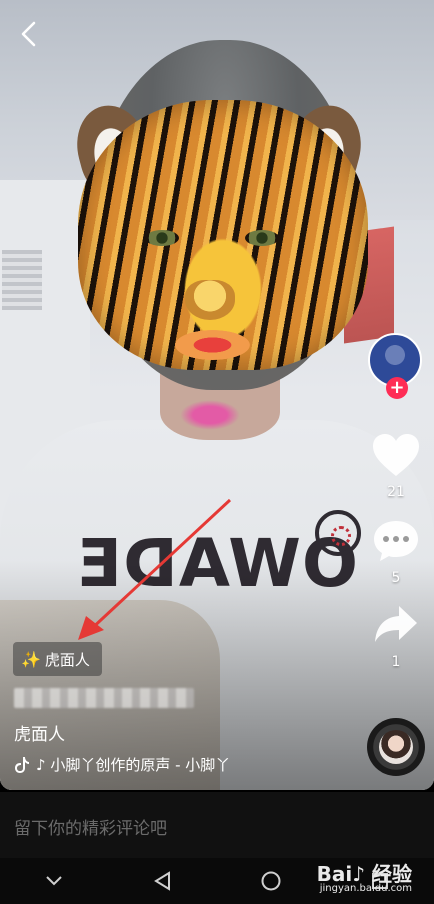 The image size is (434, 904). I want to click on comment-count: 5, so click(396, 578).